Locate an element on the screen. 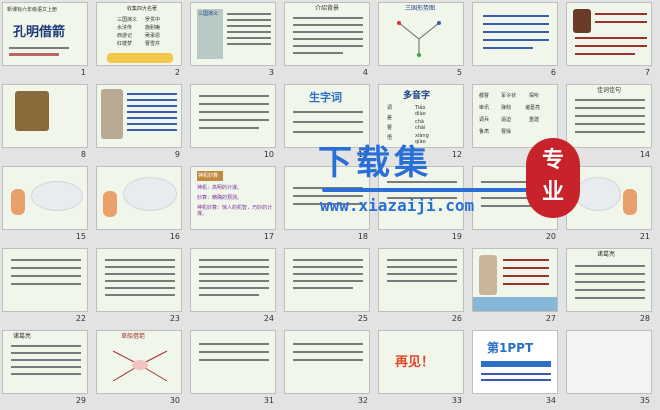 This screenshot has height=410, width=660. slide-cell: 8 is located at coordinates (45, 123).